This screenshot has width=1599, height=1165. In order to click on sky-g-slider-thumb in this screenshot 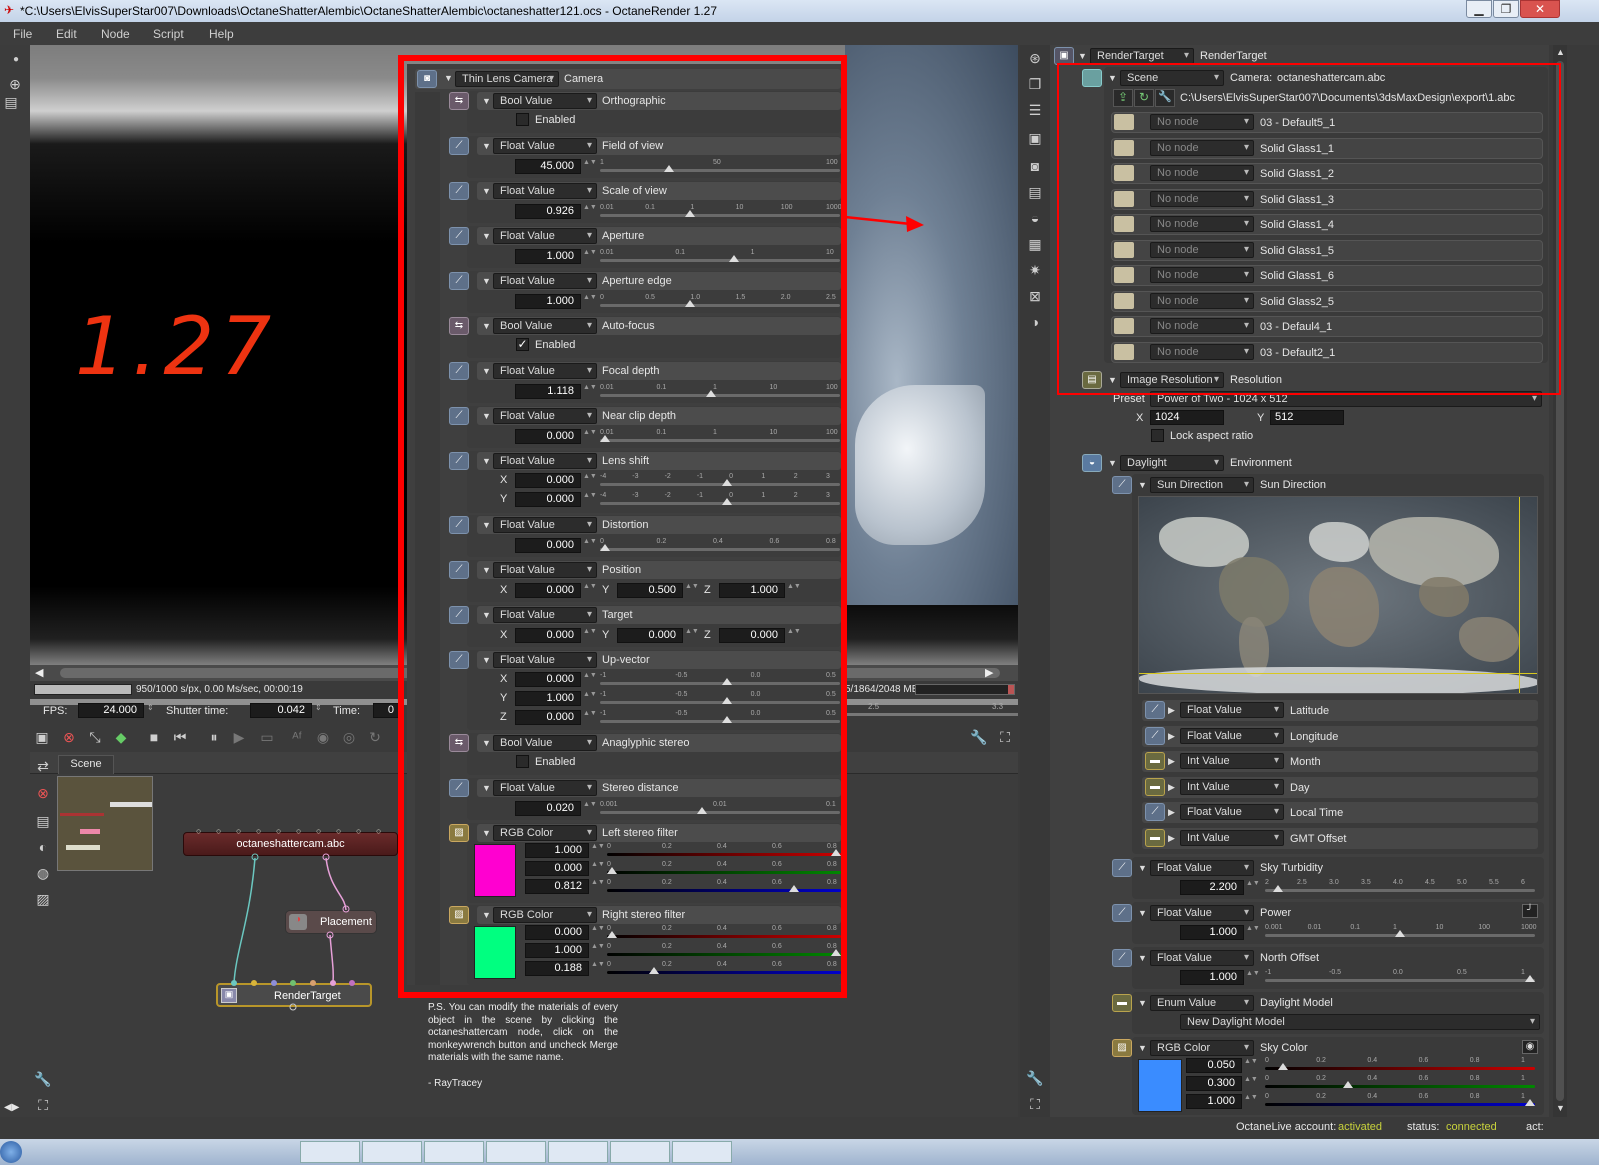, I will do `click(1348, 1084)`.